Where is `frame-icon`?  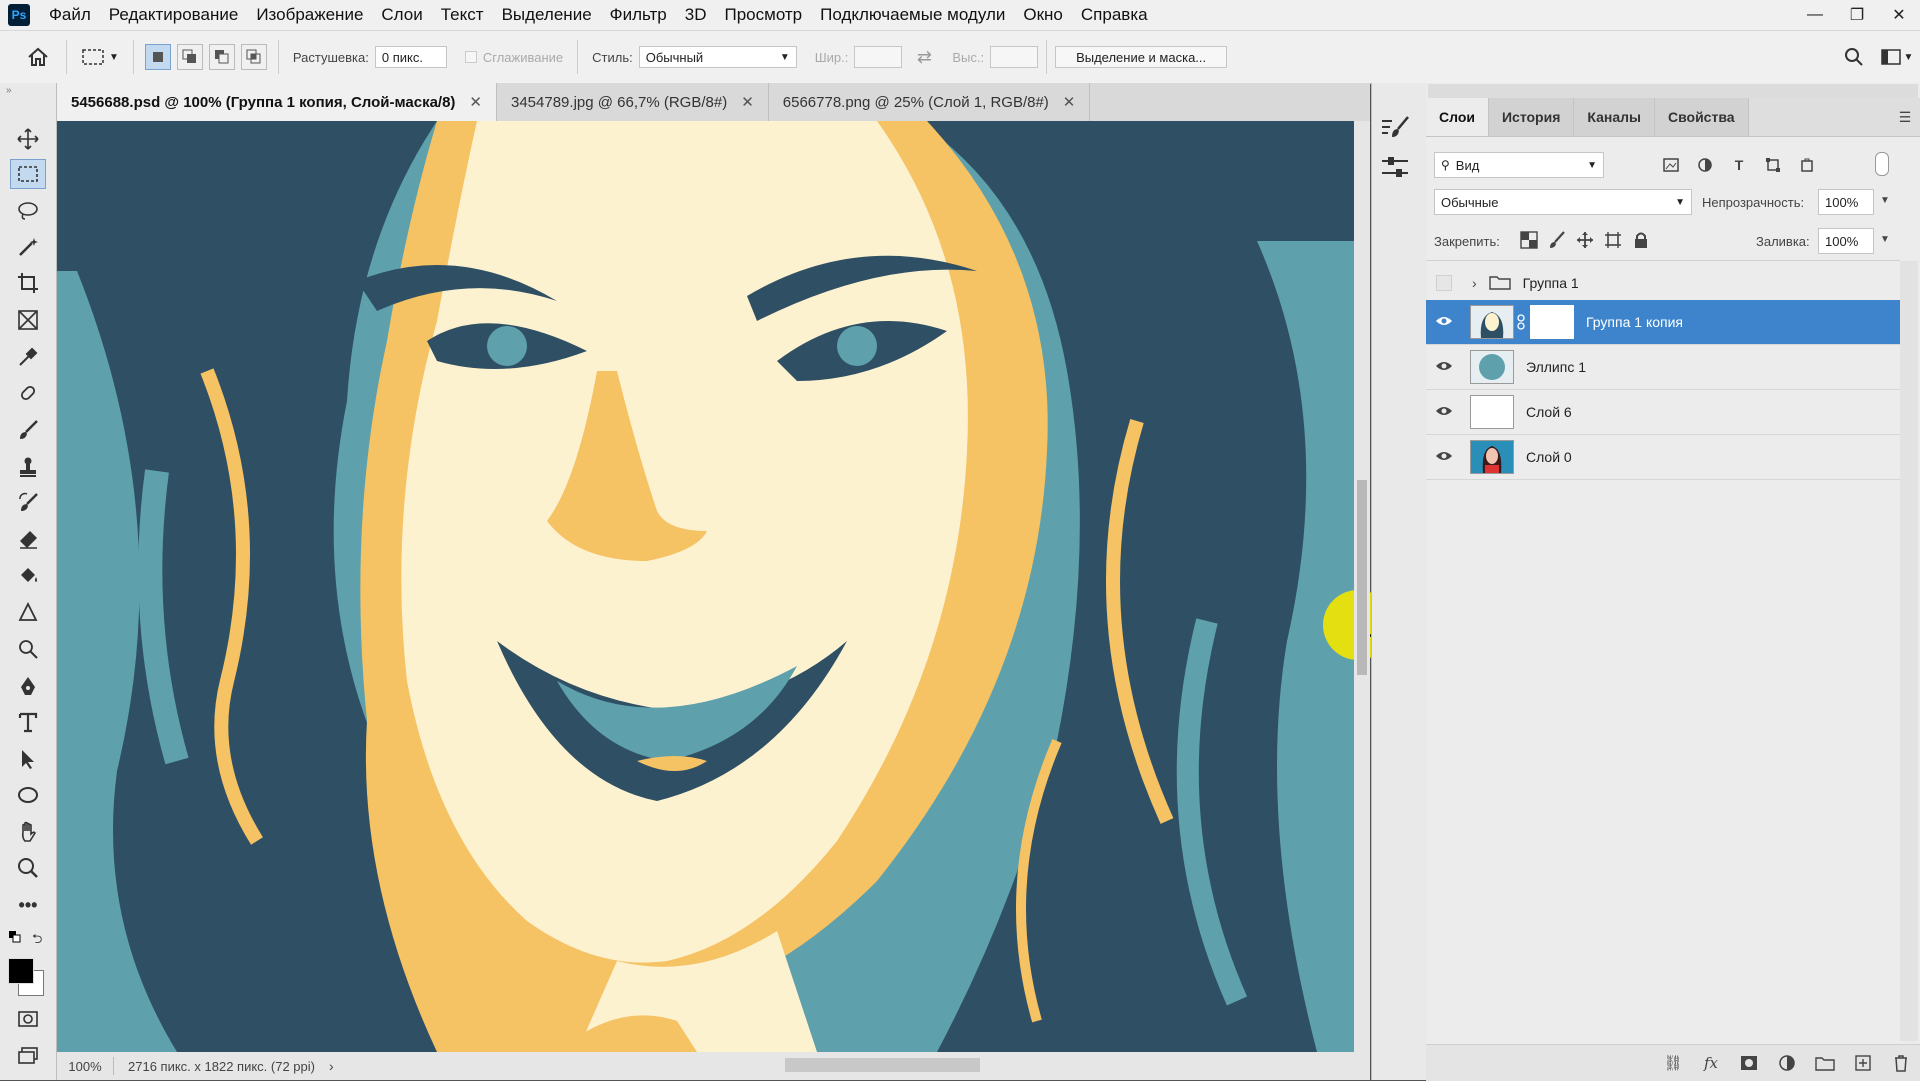 frame-icon is located at coordinates (28, 320).